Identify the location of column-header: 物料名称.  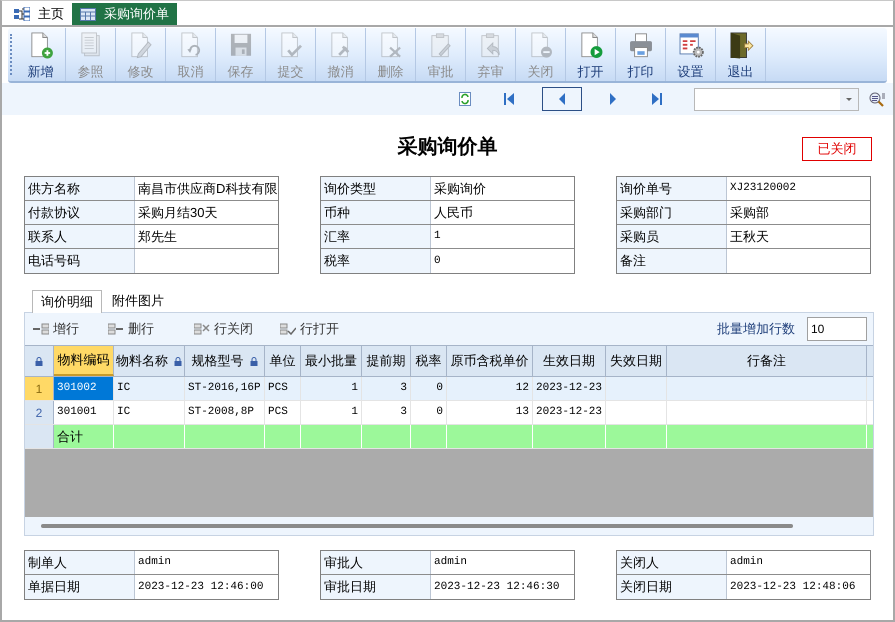
(149, 361).